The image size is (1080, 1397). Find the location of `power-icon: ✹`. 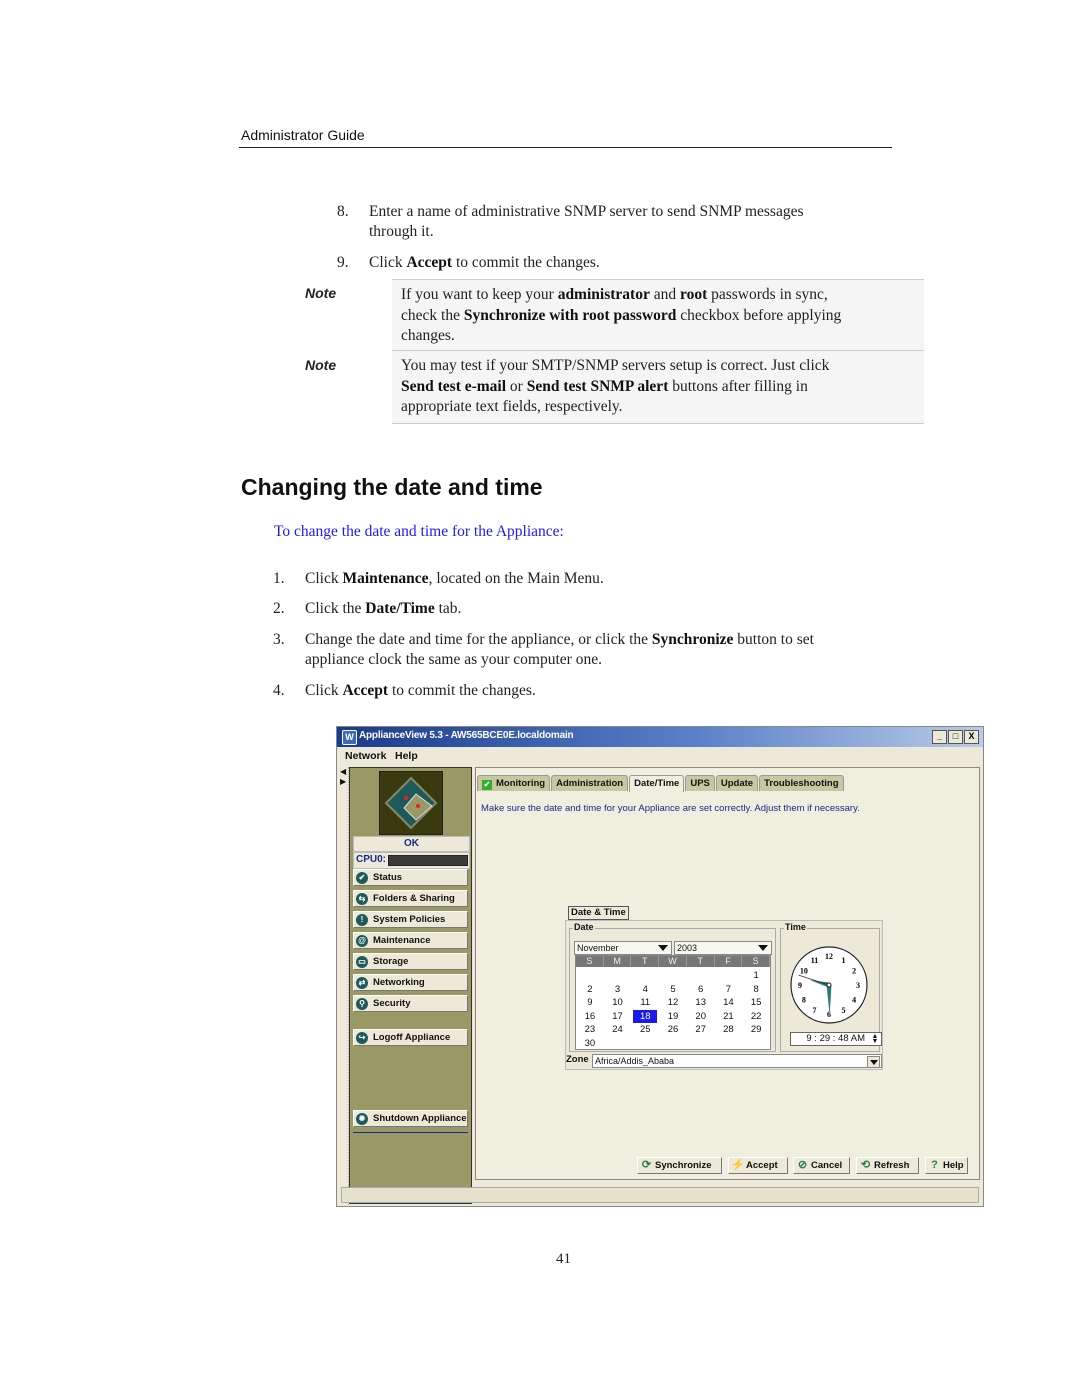

power-icon: ✹ is located at coordinates (362, 1119).